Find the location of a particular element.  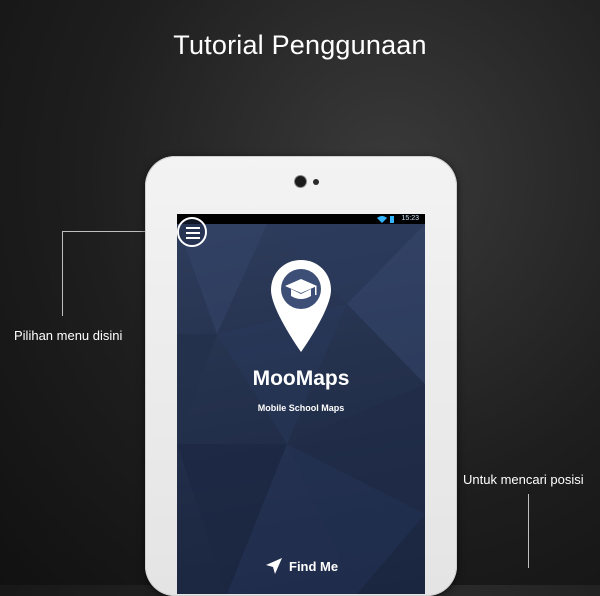

find-me-label: Find Me is located at coordinates (314, 566).